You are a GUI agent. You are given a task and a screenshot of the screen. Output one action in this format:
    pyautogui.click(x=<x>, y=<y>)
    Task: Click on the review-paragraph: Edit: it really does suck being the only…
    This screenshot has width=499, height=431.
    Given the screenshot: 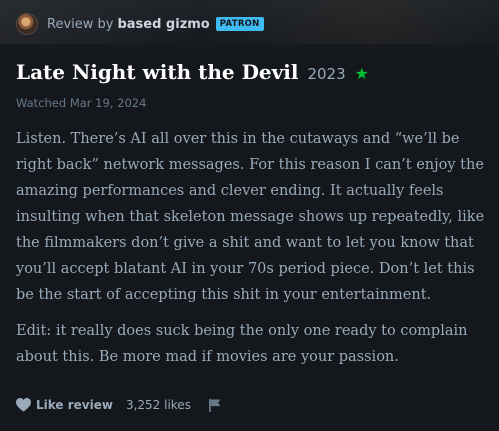 What is the action you would take?
    pyautogui.click(x=242, y=344)
    